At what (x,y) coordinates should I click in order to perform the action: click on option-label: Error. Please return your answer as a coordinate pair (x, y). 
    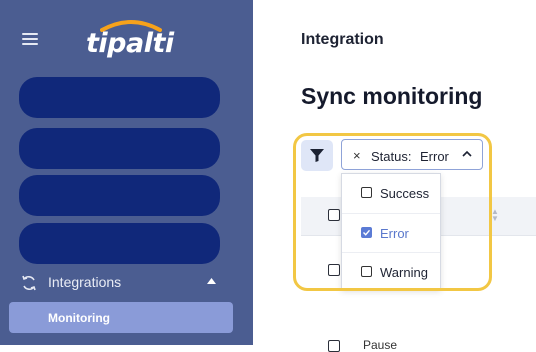
    Looking at the image, I should click on (394, 233).